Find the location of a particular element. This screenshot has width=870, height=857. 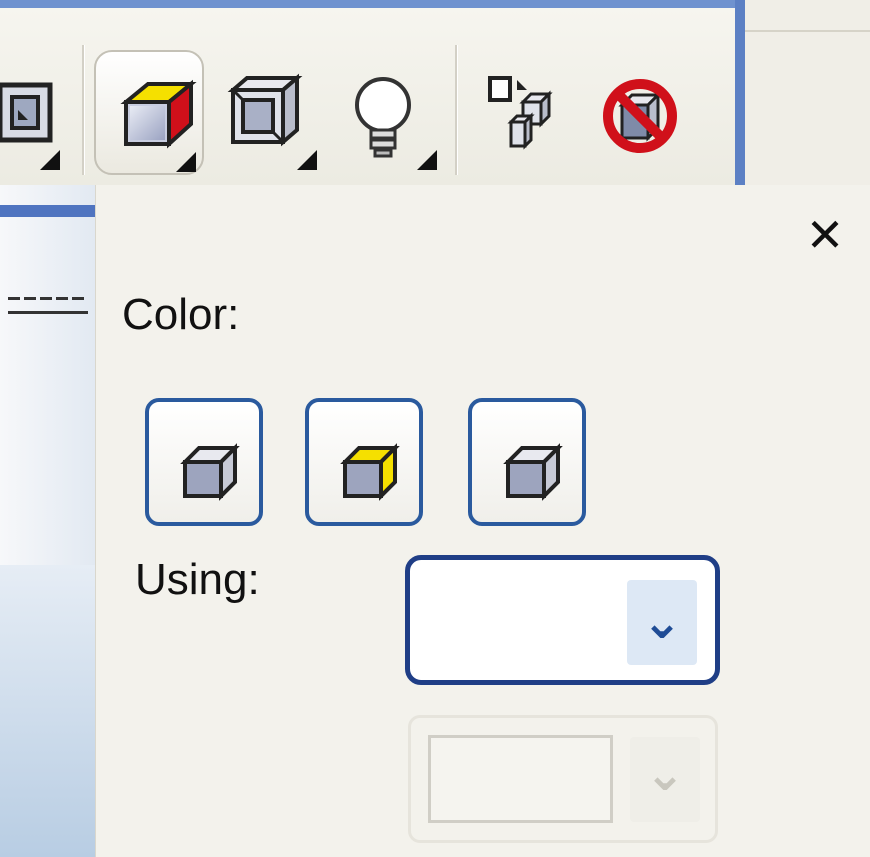

extrude-color-button is located at coordinates (149, 112).